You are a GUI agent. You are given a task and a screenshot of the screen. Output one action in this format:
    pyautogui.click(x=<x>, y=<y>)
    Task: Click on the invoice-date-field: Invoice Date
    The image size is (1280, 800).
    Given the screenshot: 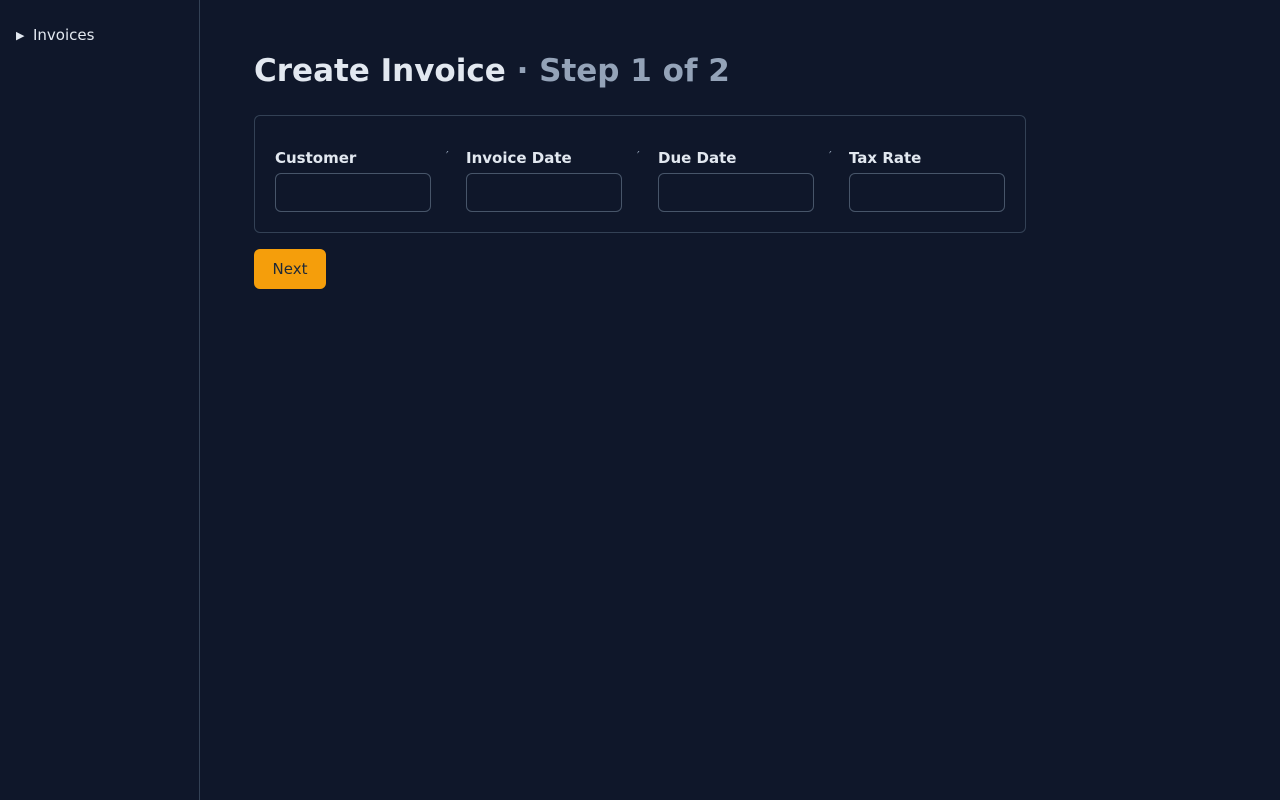 What is the action you would take?
    pyautogui.click(x=544, y=180)
    